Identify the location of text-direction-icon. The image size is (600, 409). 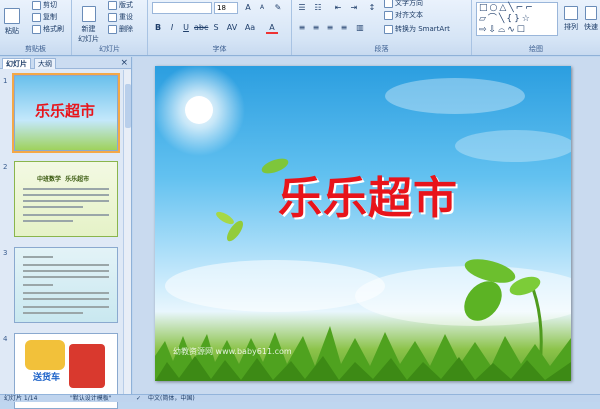
(388, 4).